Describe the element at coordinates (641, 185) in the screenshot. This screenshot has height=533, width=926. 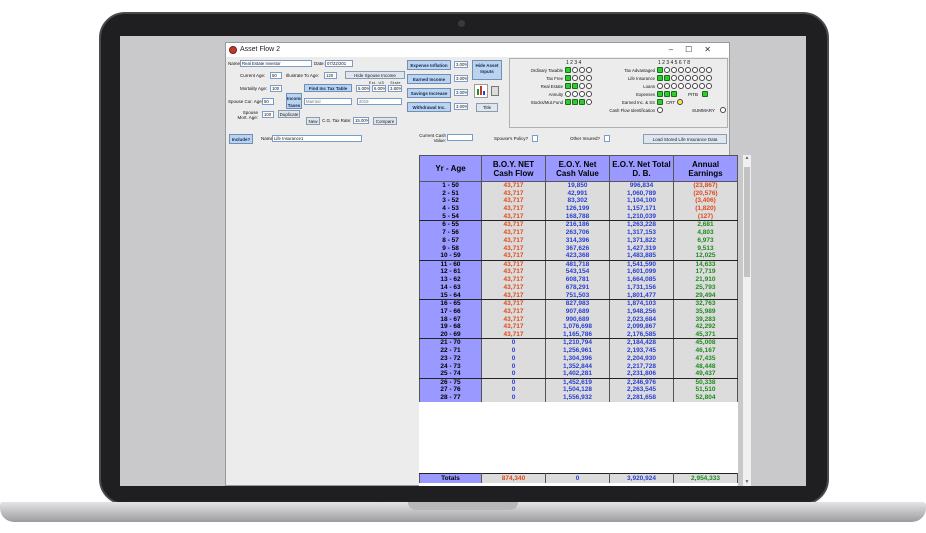
I see `row-eoy-total-db: 996,834` at that location.